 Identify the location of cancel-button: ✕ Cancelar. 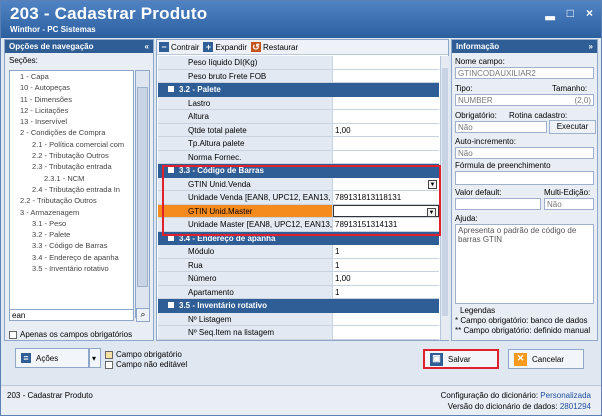
(546, 359).